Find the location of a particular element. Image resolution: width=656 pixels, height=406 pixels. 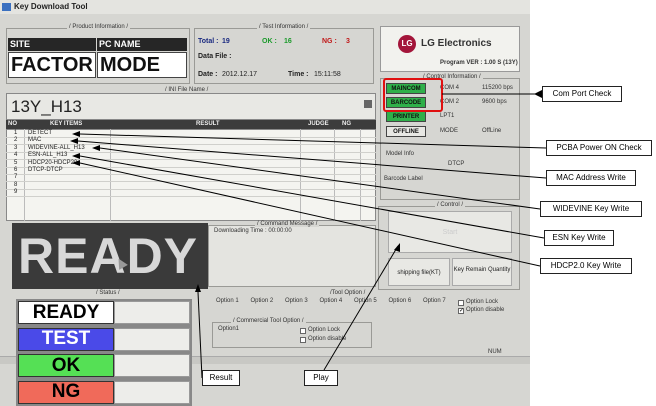

com-port-arrowhead is located at coordinates (538, 94).